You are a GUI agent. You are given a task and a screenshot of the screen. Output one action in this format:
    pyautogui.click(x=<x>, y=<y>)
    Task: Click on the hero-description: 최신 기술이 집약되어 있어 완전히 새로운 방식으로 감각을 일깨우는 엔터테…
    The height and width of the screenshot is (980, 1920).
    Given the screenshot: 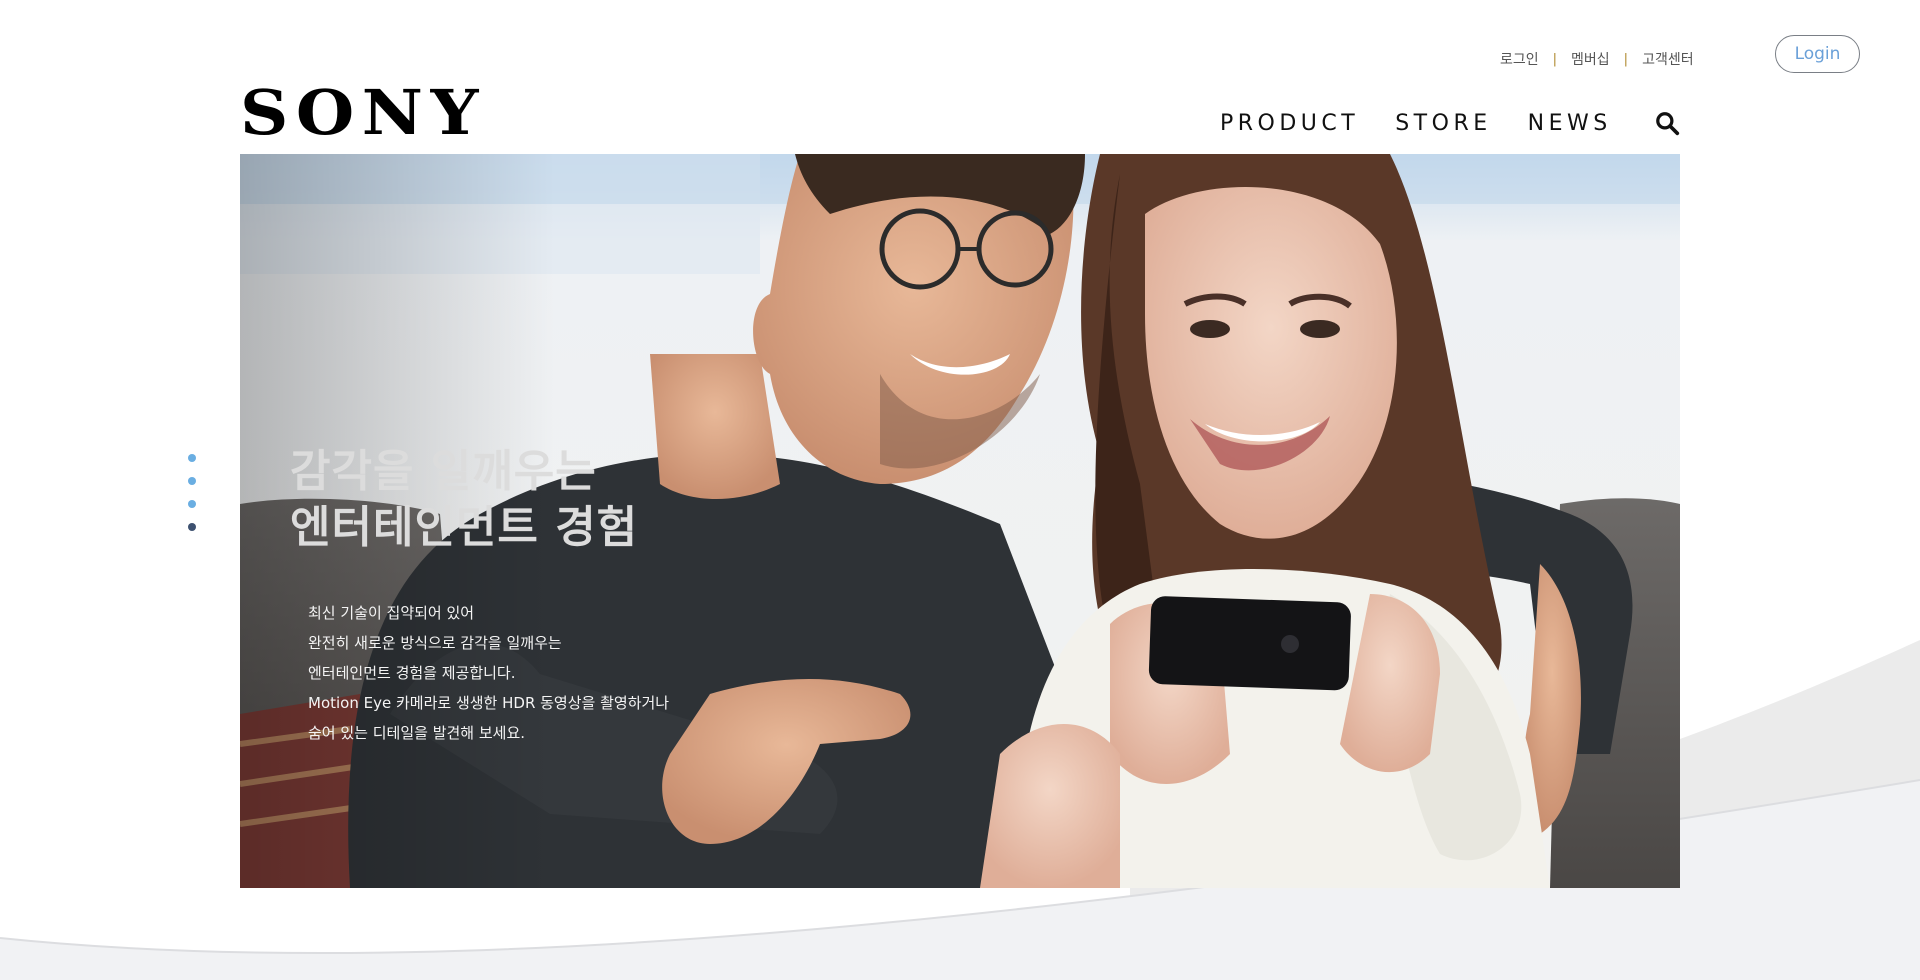 What is the action you would take?
    pyautogui.click(x=488, y=673)
    